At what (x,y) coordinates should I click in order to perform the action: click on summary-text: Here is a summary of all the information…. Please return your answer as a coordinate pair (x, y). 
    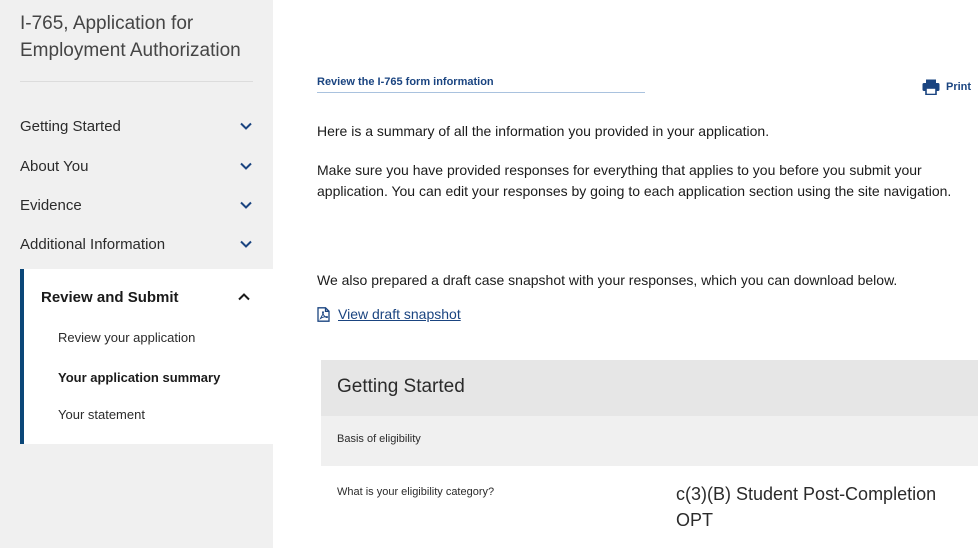
    Looking at the image, I should click on (543, 131).